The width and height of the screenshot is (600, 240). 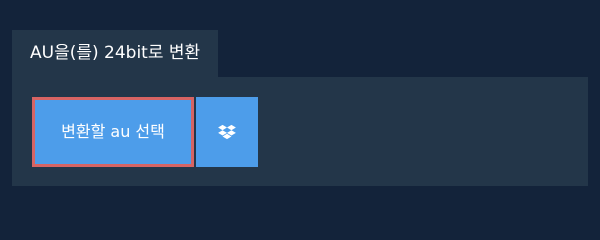 I want to click on converter-tab: AU을(를) 24bit로 변환, so click(x=115, y=53).